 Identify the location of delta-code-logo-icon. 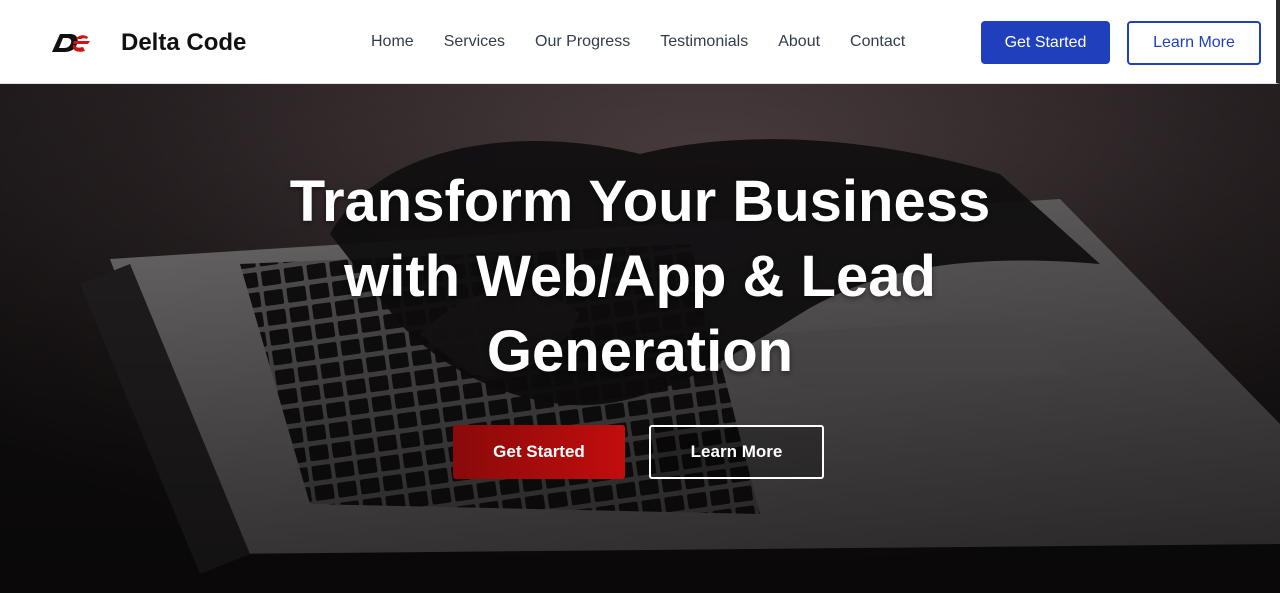
(70, 43).